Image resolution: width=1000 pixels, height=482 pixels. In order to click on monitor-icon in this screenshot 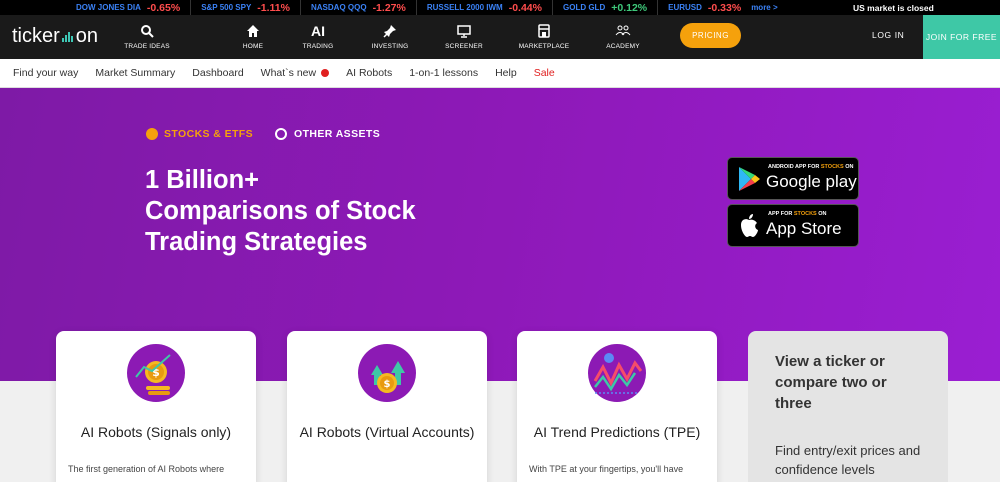, I will do `click(464, 30)`.